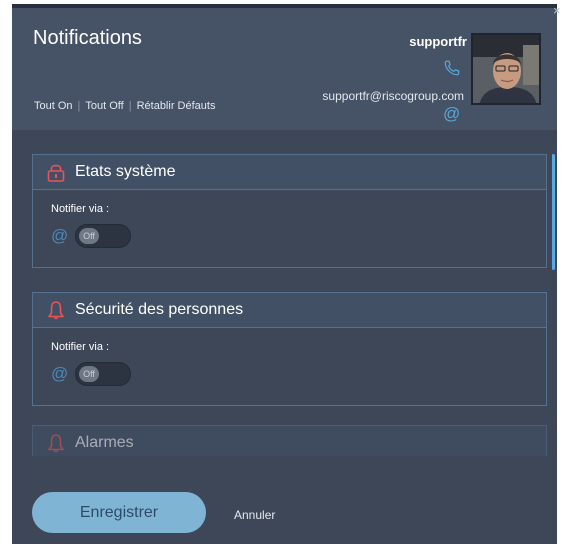 The image size is (562, 544). I want to click on close-icon: ×, so click(557, 10).